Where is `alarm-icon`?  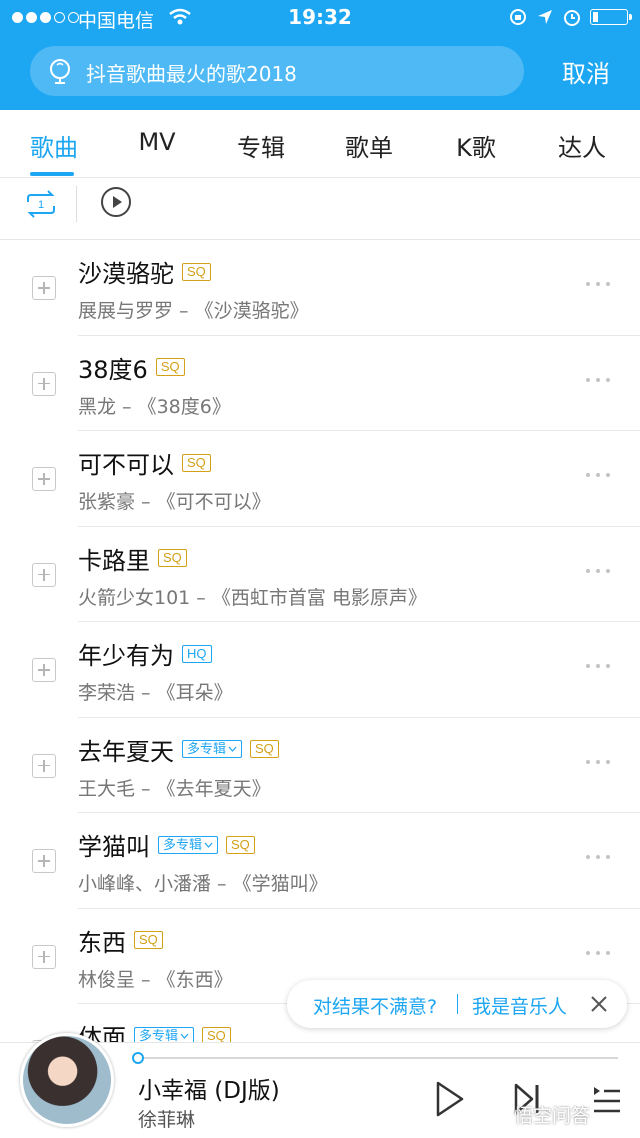 alarm-icon is located at coordinates (572, 18).